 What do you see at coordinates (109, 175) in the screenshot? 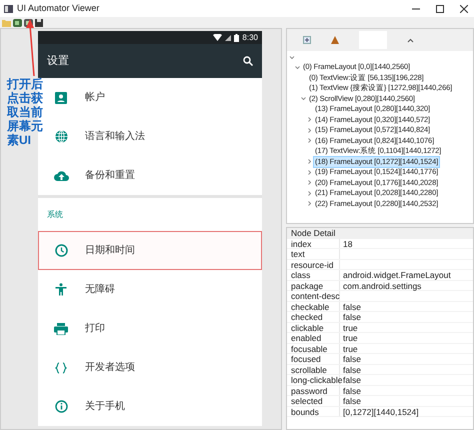
I see `settings-label: 备份和重置` at bounding box center [109, 175].